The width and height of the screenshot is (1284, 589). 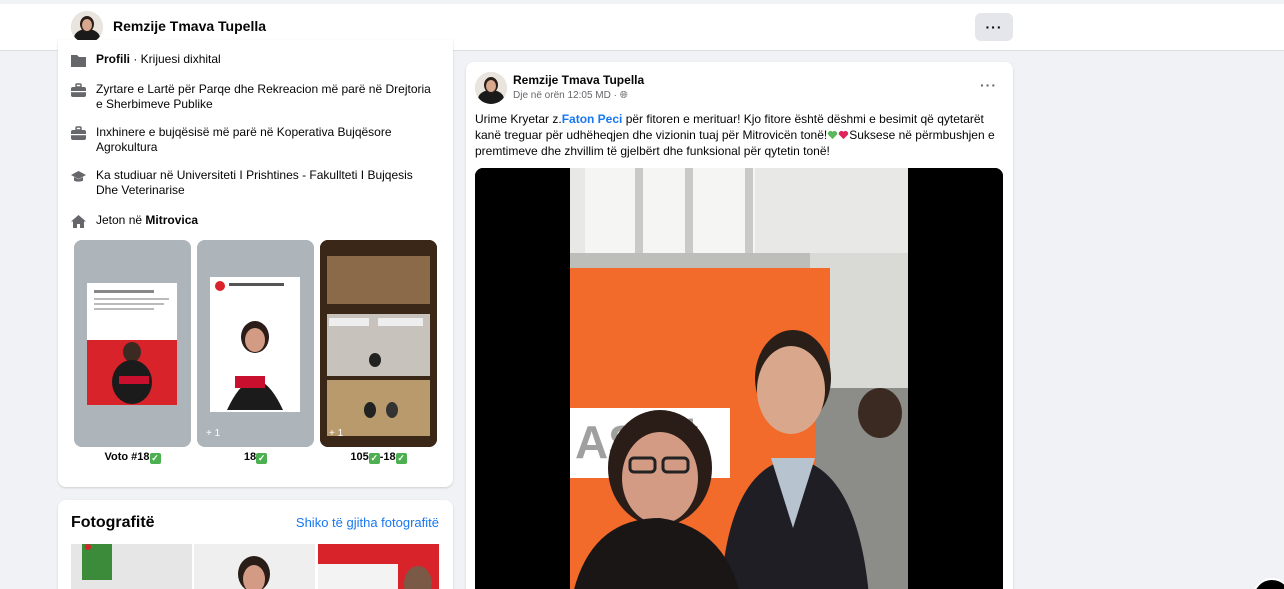 I want to click on photos-card: Fotografitë Shiko të gjitha fotografitë, so click(x=255, y=544).